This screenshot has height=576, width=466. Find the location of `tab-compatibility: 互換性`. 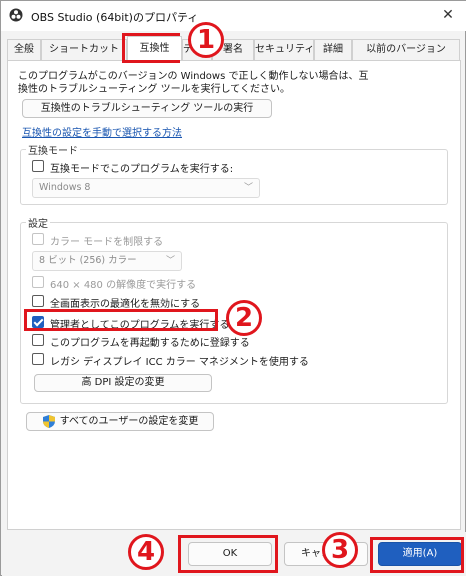

tab-compatibility: 互換性 is located at coordinates (154, 48).